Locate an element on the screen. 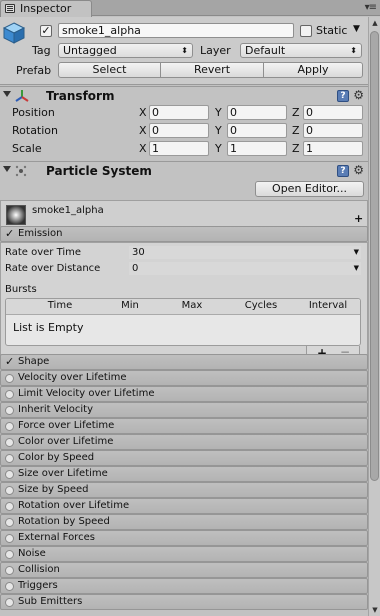 The height and width of the screenshot is (616, 380). module-label: Size by Speed is located at coordinates (53, 489).